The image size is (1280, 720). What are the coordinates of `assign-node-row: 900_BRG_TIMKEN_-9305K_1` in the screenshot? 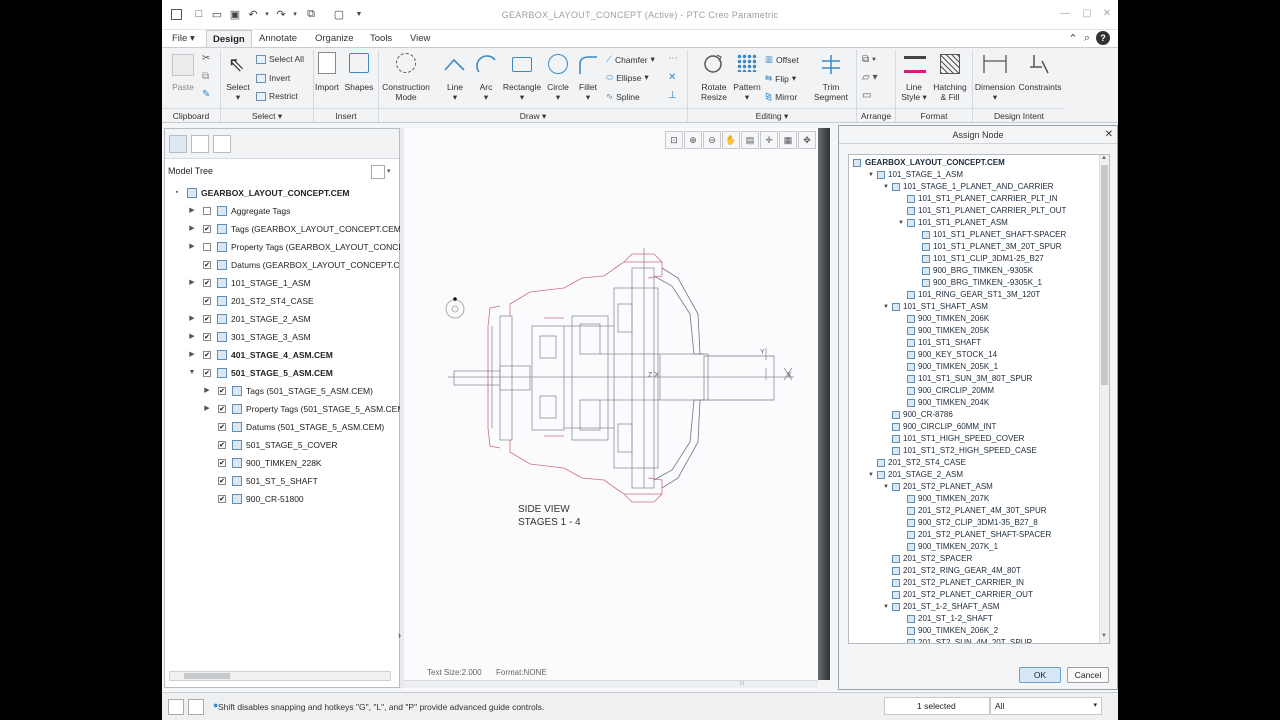 It's located at (974, 283).